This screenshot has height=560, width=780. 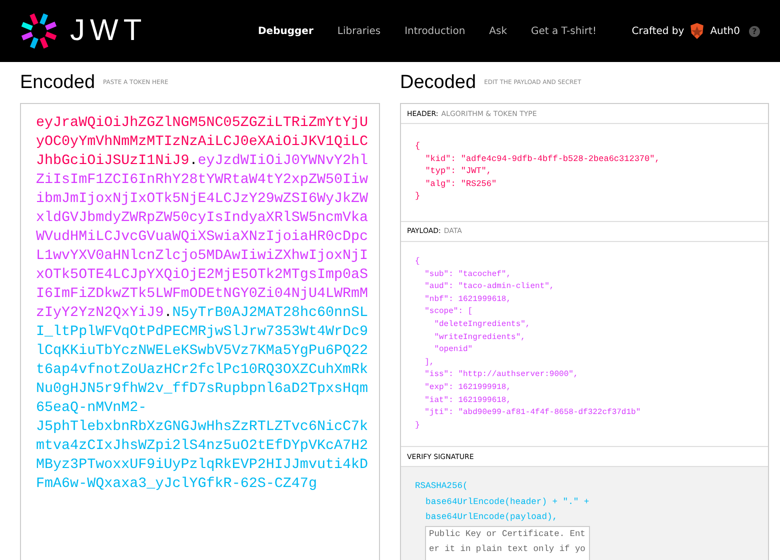 I want to click on nav-link: Debugger, so click(x=286, y=31).